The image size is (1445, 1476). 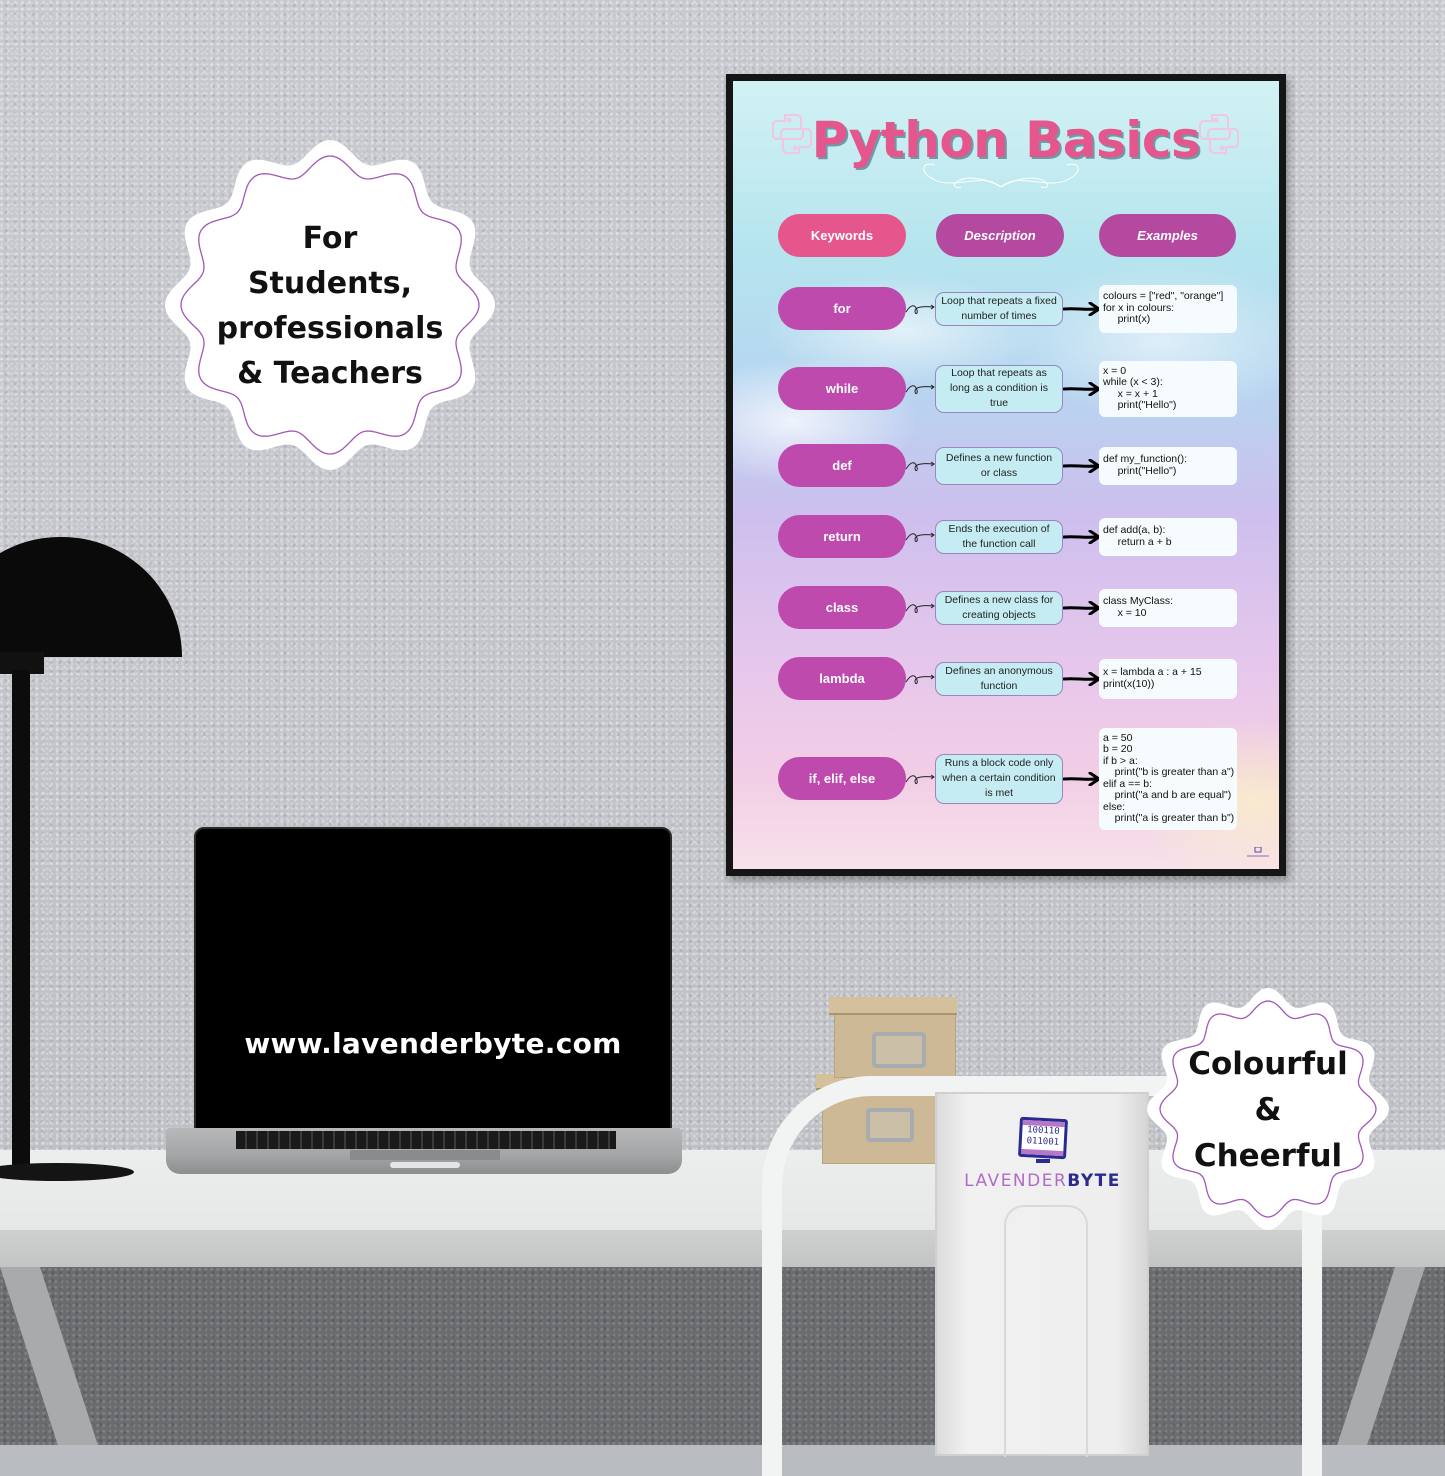 I want to click on header-examples: Examples, so click(x=1167, y=235).